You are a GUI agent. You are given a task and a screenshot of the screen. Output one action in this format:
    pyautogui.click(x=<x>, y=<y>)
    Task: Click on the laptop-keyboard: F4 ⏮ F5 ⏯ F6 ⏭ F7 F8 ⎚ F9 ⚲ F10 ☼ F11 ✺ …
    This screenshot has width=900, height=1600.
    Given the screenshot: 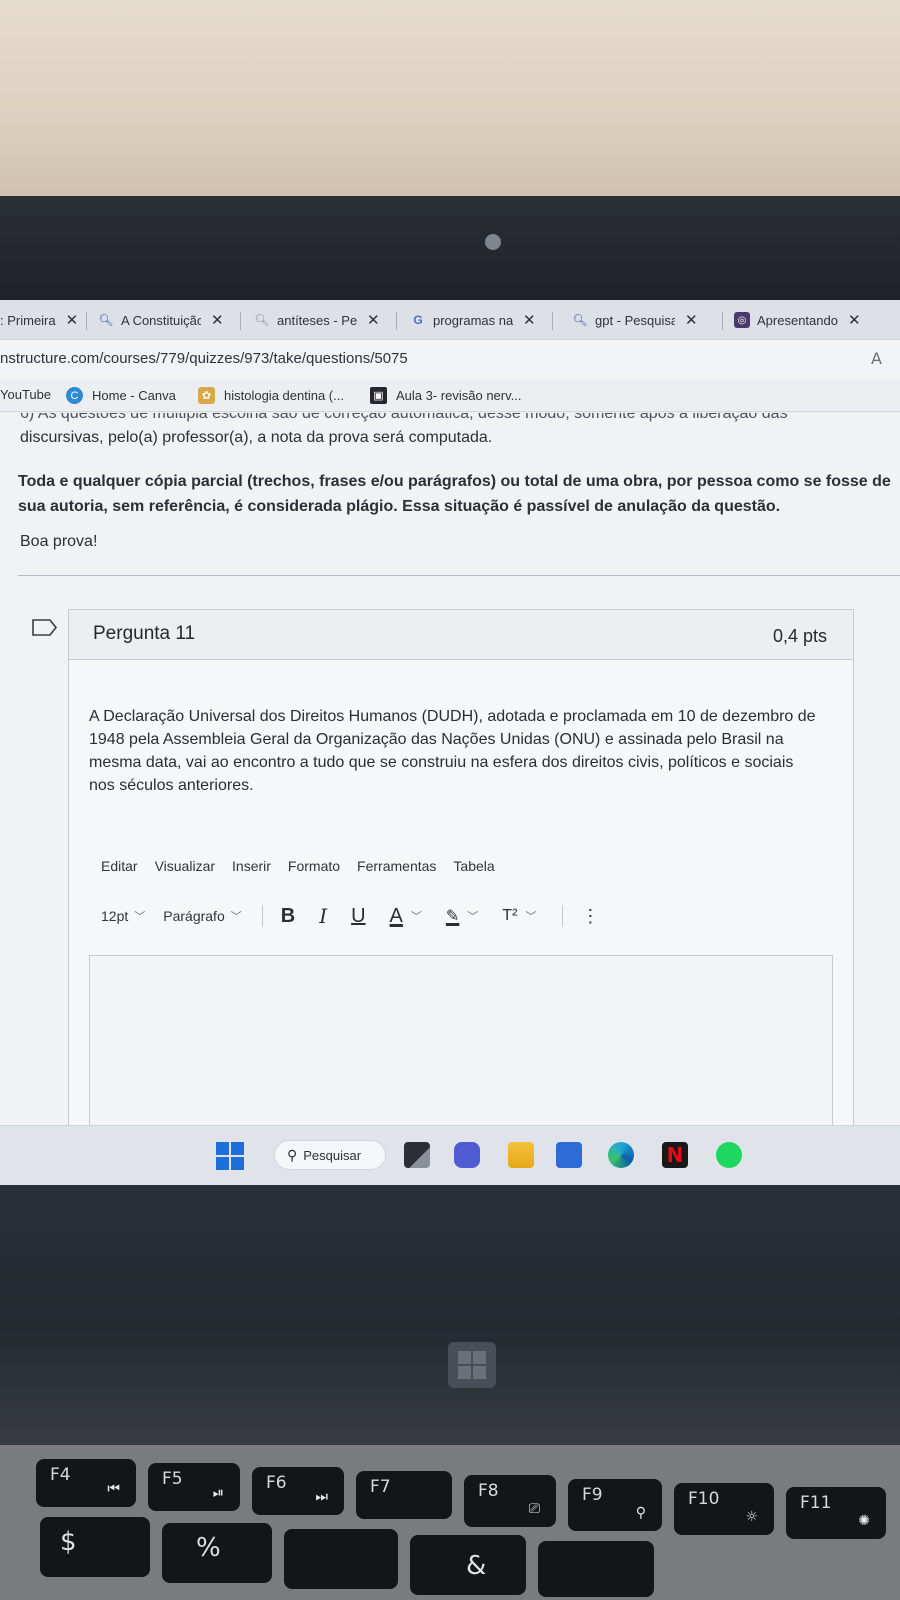 What is the action you would take?
    pyautogui.click(x=450, y=1522)
    